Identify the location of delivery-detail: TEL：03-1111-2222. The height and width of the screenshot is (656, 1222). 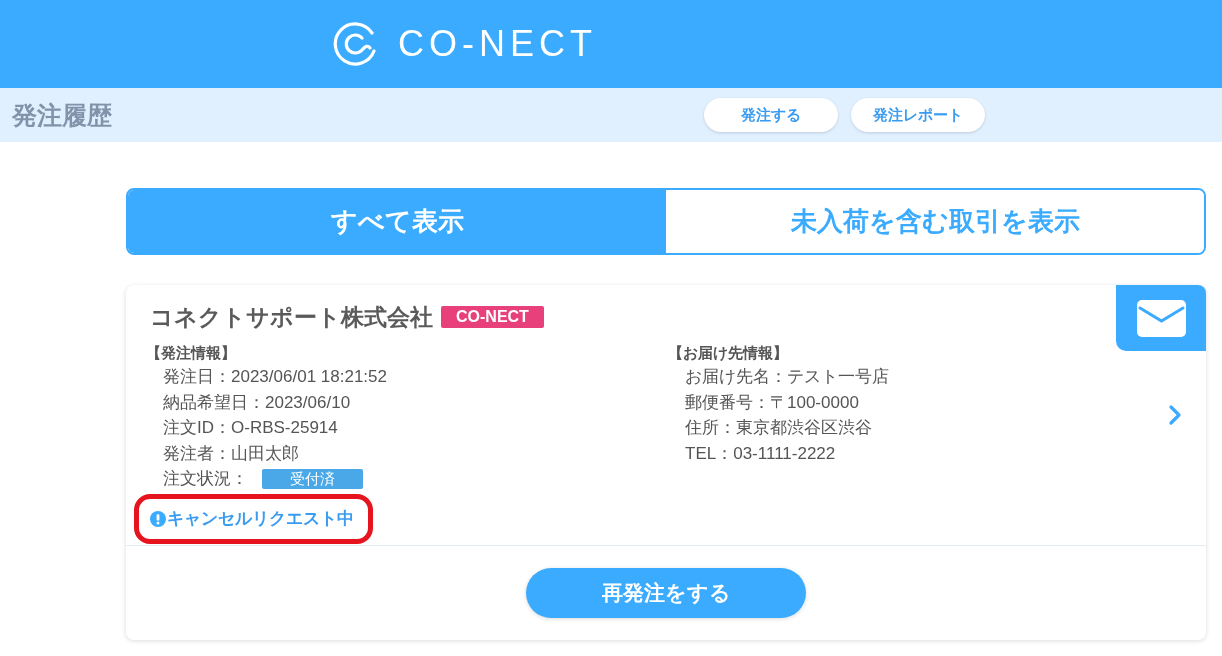
(760, 453).